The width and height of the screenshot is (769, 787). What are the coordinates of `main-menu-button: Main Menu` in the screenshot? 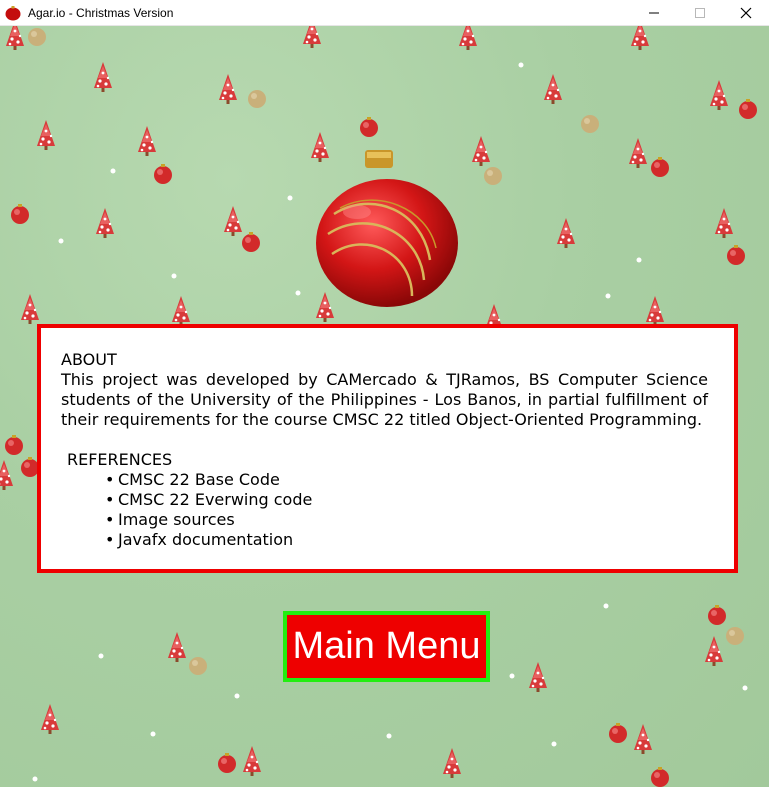 It's located at (386, 646).